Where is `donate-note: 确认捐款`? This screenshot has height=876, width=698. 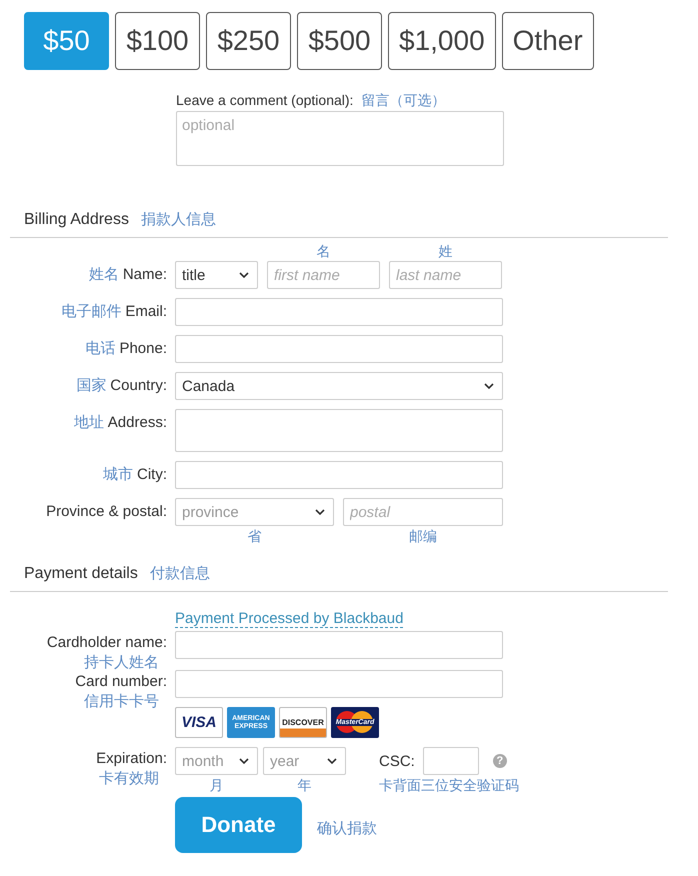 donate-note: 确认捐款 is located at coordinates (347, 828).